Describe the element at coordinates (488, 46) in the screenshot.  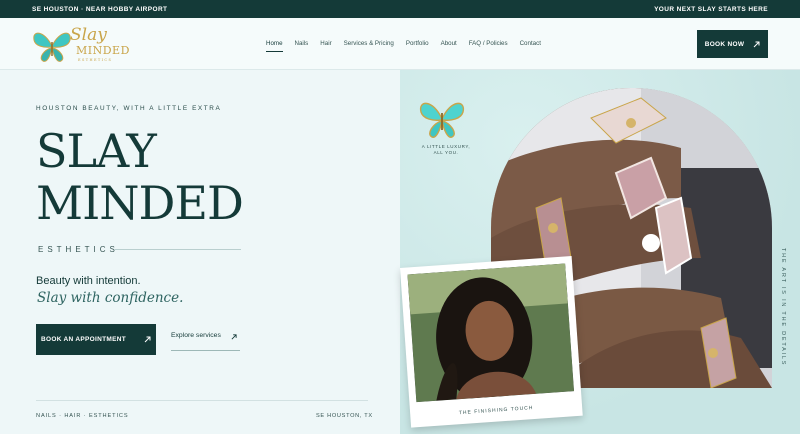
I see `nav-faq-policies: FAQ / Policies` at that location.